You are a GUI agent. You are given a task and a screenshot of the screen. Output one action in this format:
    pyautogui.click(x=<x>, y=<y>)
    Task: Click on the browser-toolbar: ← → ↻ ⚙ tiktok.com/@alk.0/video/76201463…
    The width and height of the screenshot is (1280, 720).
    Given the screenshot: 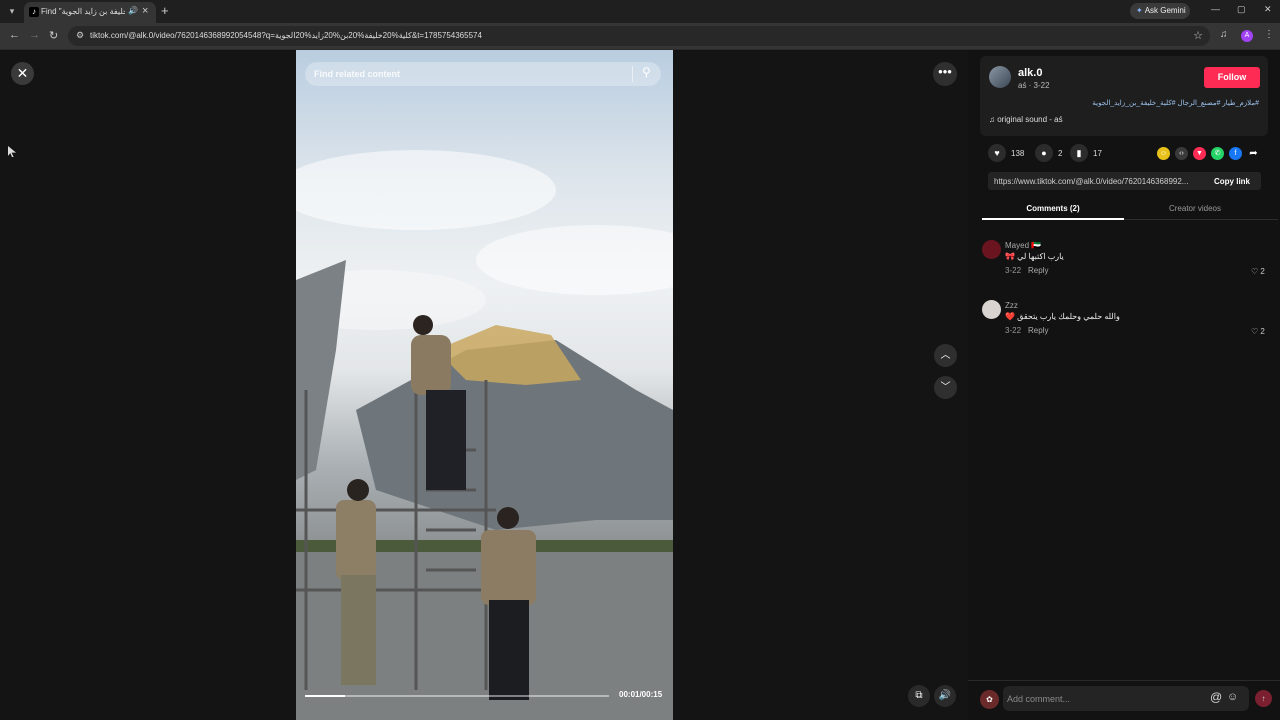 What is the action you would take?
    pyautogui.click(x=640, y=36)
    